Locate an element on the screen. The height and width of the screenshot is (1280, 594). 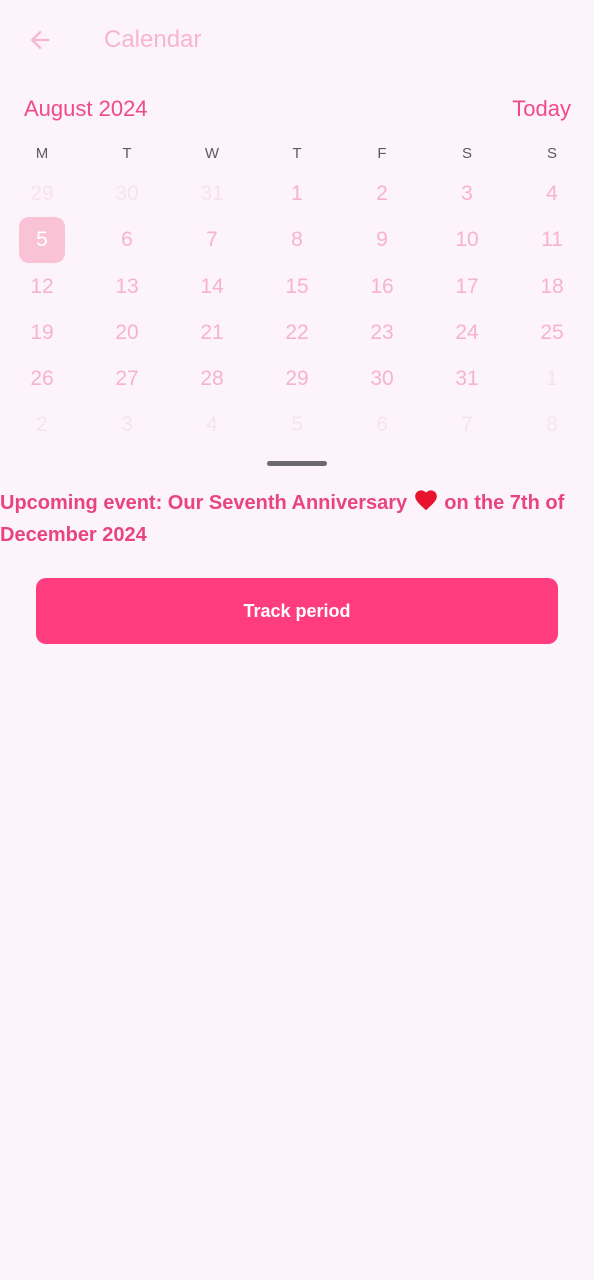
calendar-day: 9 is located at coordinates (382, 240).